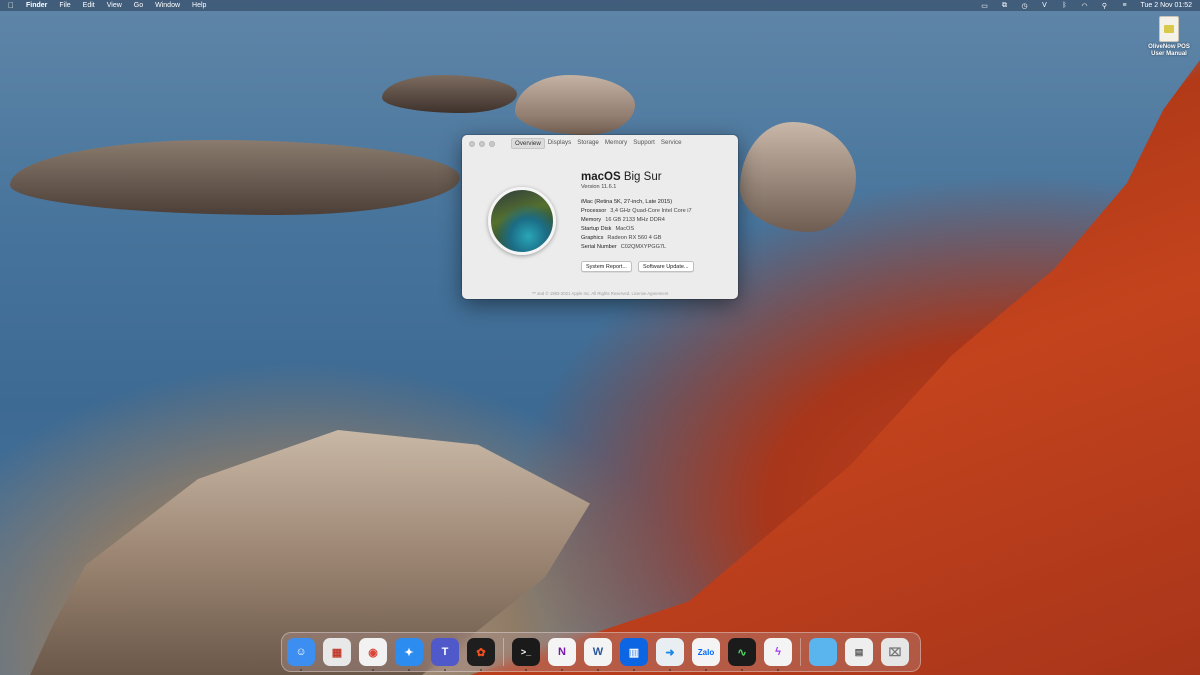  Describe the element at coordinates (706, 654) in the screenshot. I see `zalo-icon: Zalo` at that location.